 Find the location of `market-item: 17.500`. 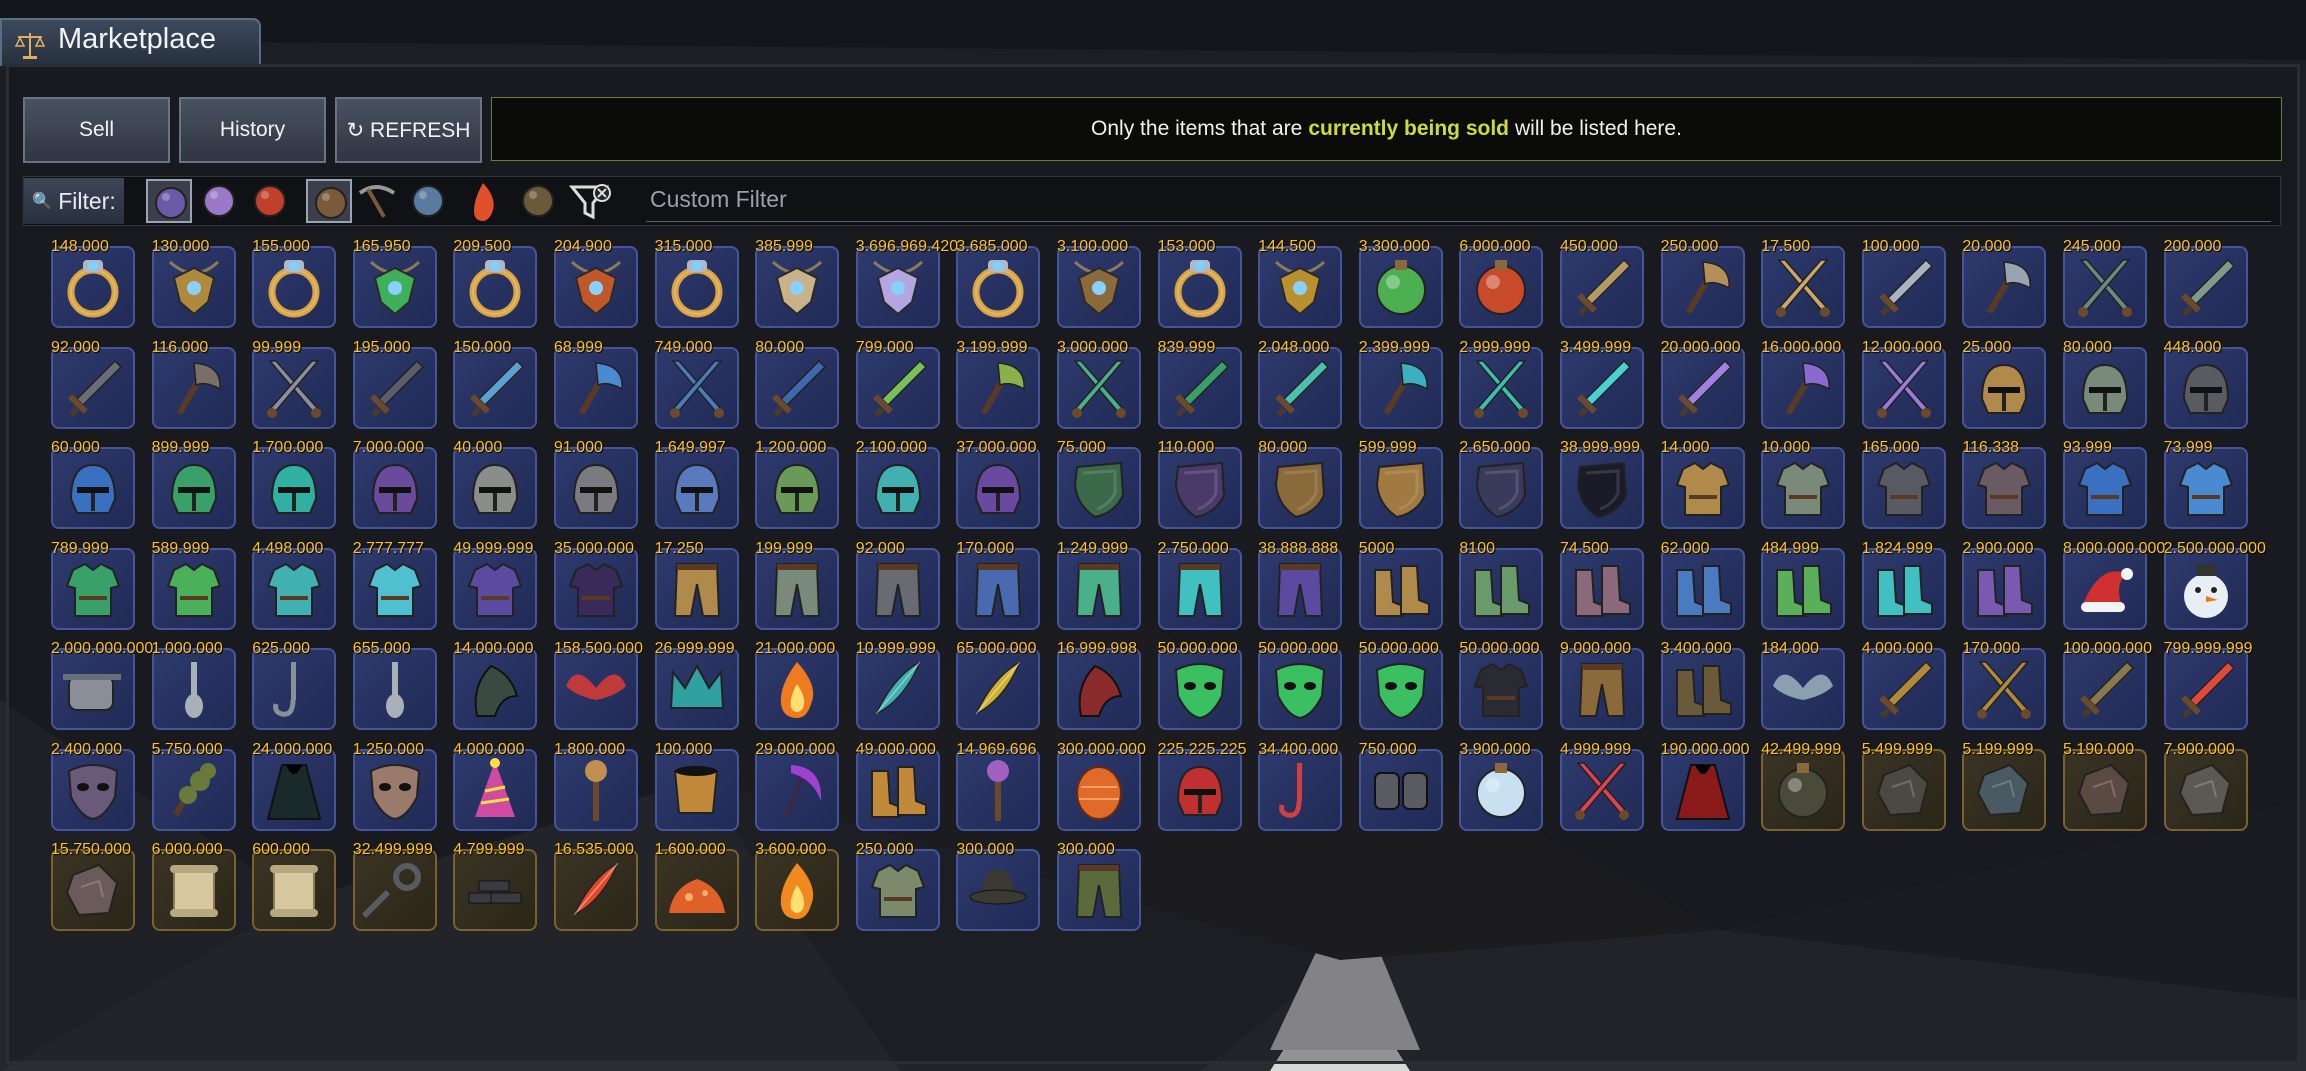

market-item: 17.500 is located at coordinates (1801, 286).